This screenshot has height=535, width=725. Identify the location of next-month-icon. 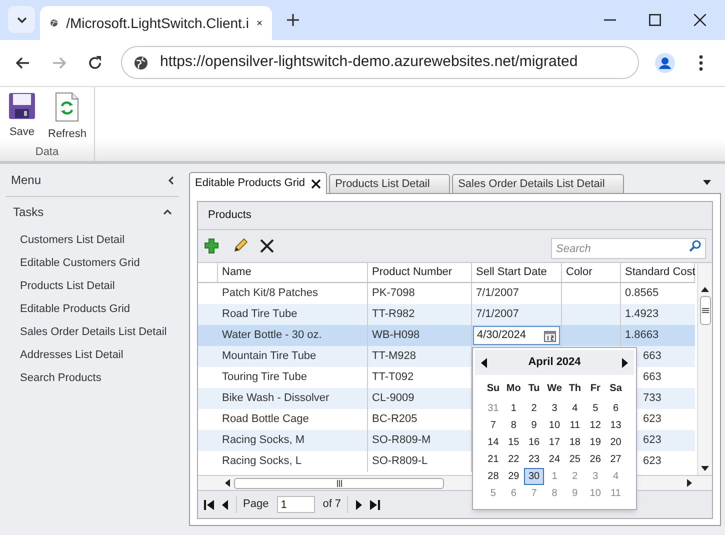
(625, 363).